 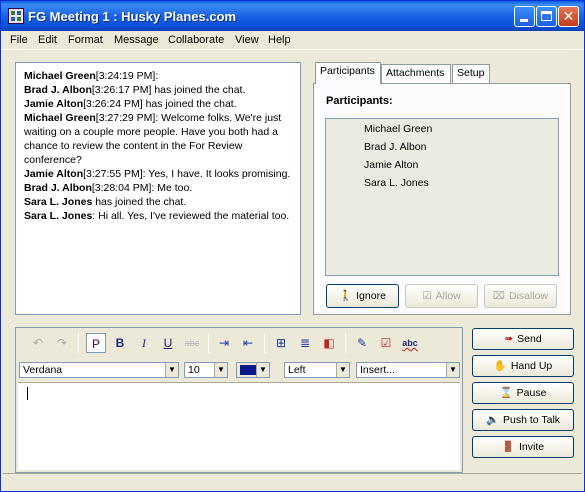 I want to click on maximize-icon, so click(x=546, y=16).